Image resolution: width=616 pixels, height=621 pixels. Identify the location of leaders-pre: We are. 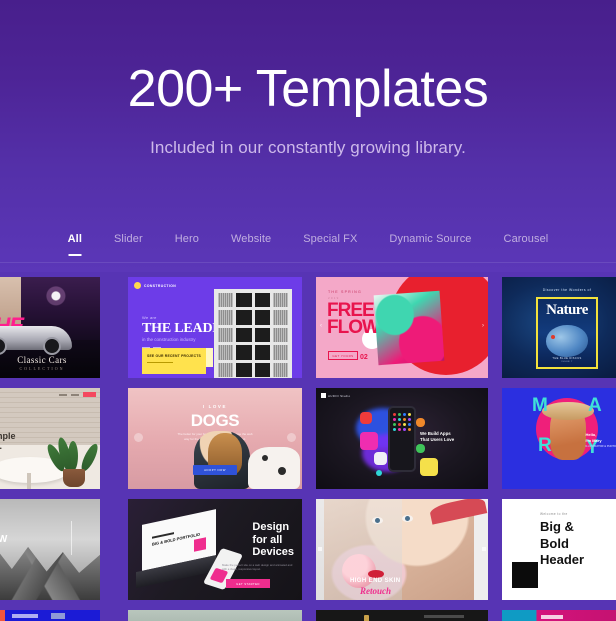
(149, 317).